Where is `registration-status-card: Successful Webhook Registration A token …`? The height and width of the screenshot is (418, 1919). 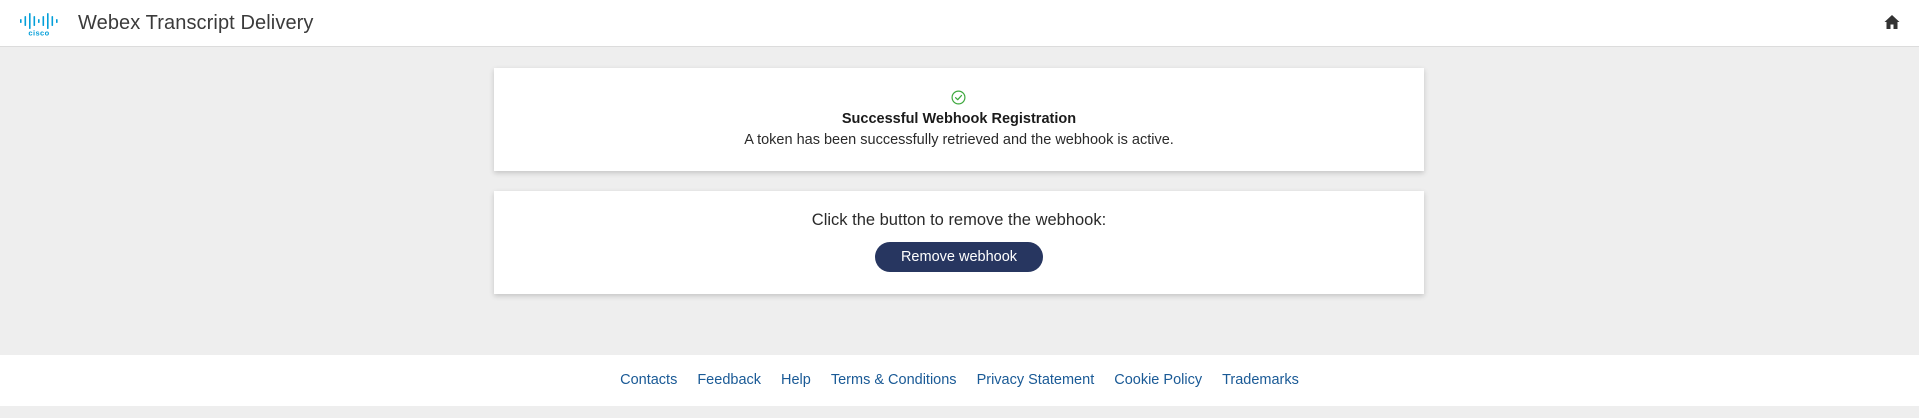 registration-status-card: Successful Webhook Registration A token … is located at coordinates (959, 119).